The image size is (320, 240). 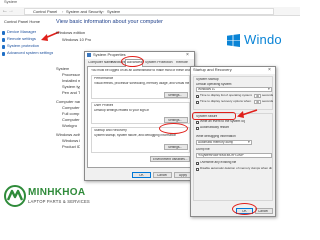 What do you see at coordinates (216, 136) in the screenshot?
I see `debug-info-title: Write debugging information` at bounding box center [216, 136].